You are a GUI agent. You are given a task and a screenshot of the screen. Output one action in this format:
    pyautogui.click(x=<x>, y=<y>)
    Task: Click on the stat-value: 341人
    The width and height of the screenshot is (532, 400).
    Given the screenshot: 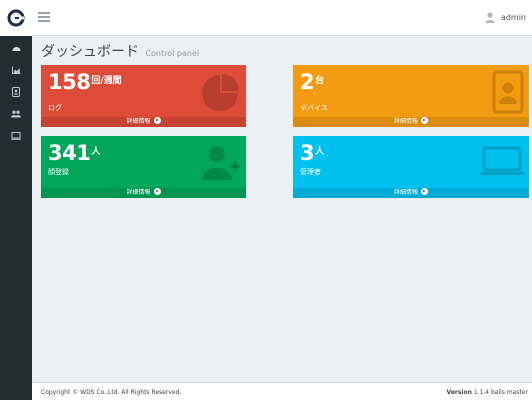 What is the action you would take?
    pyautogui.click(x=74, y=153)
    